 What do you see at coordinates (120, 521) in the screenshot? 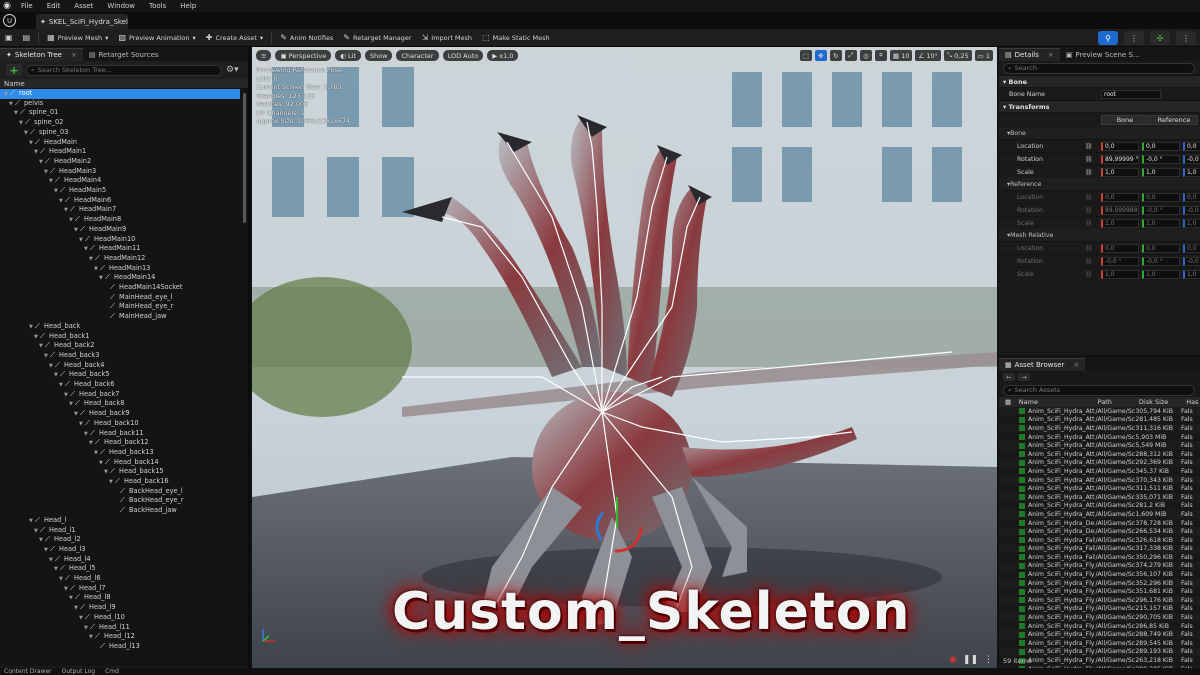
I see `tree-row-bone: ▼ ⟋ Head_l` at bounding box center [120, 521].